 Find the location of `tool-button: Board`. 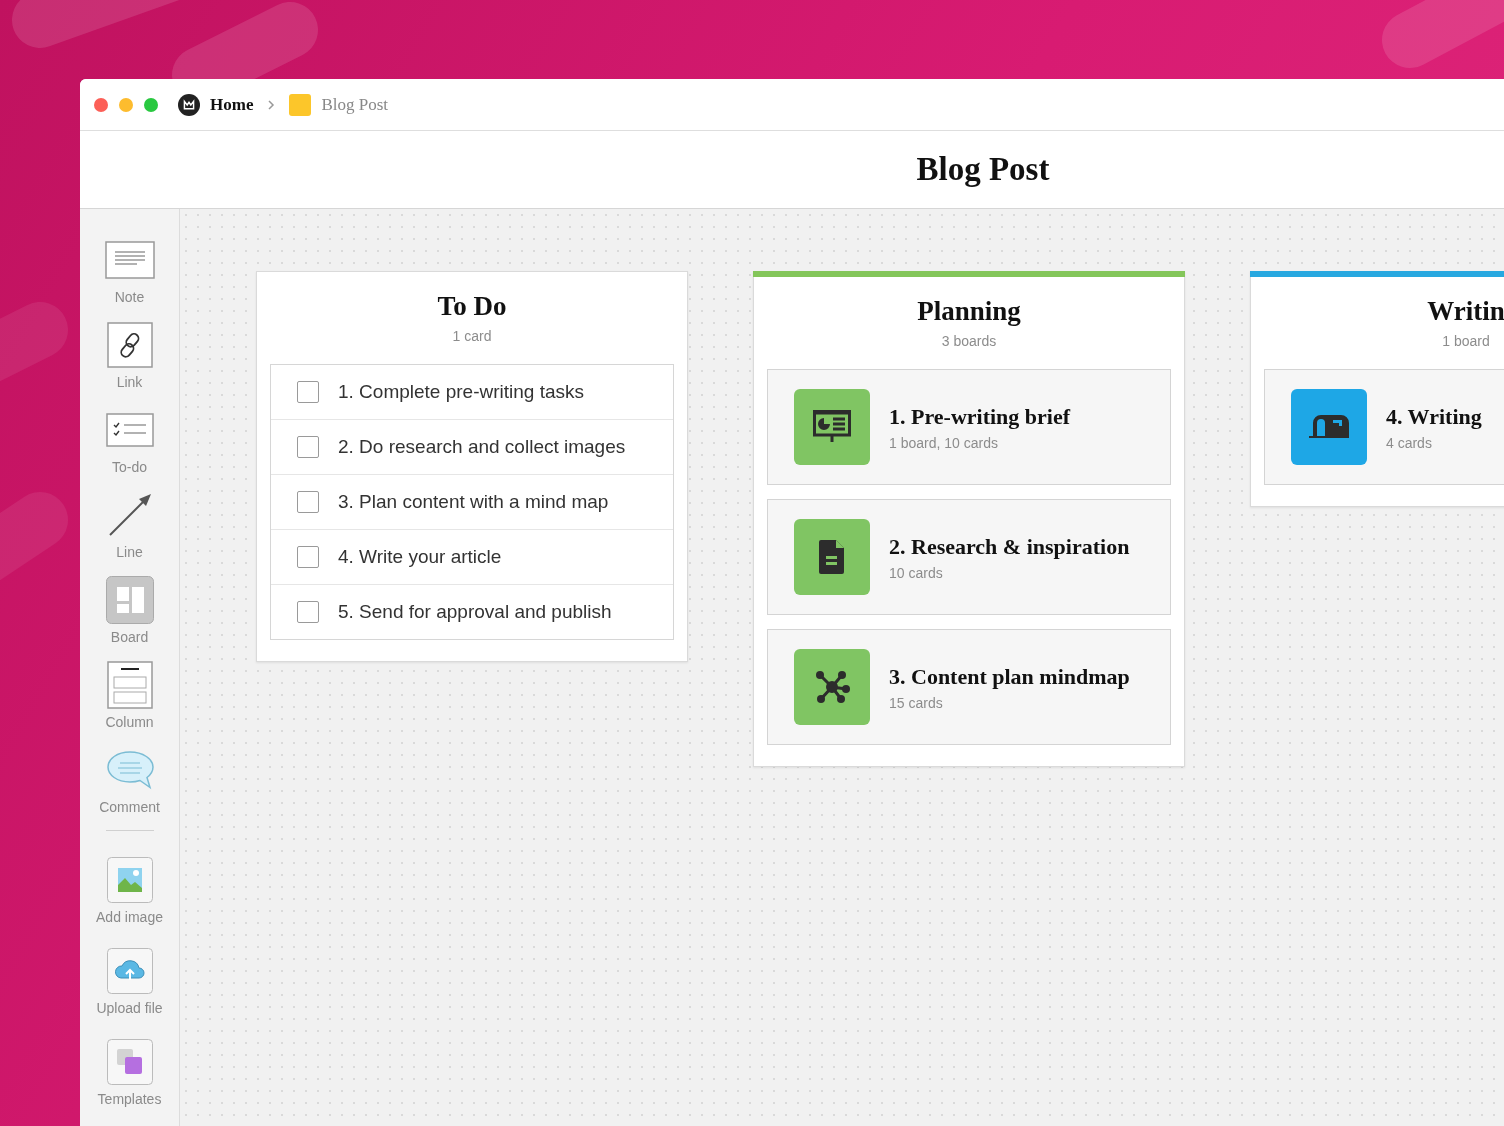

tool-button: Board is located at coordinates (129, 616).